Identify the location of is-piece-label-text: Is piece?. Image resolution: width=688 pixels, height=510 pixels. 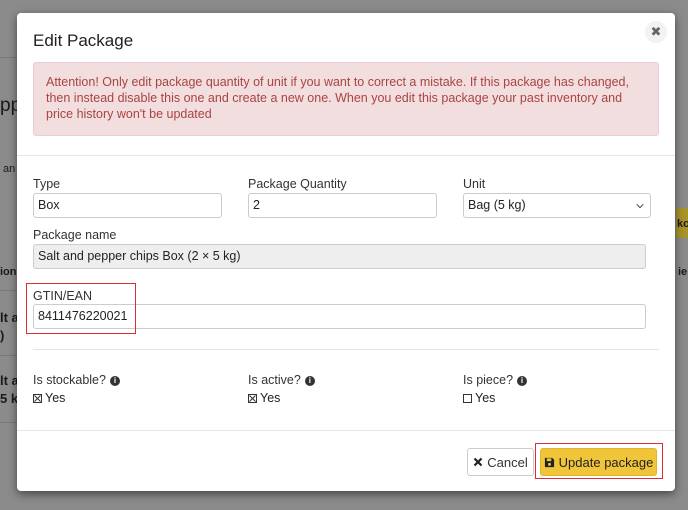
(488, 380).